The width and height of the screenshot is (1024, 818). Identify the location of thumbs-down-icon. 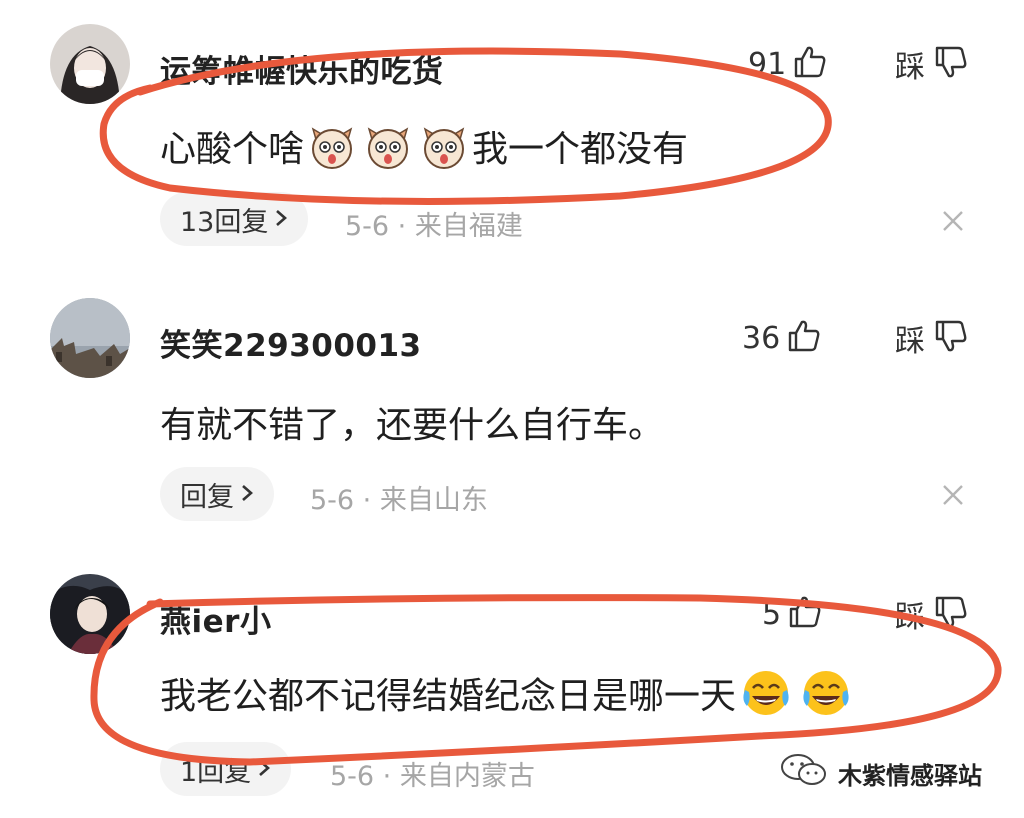
(951, 614).